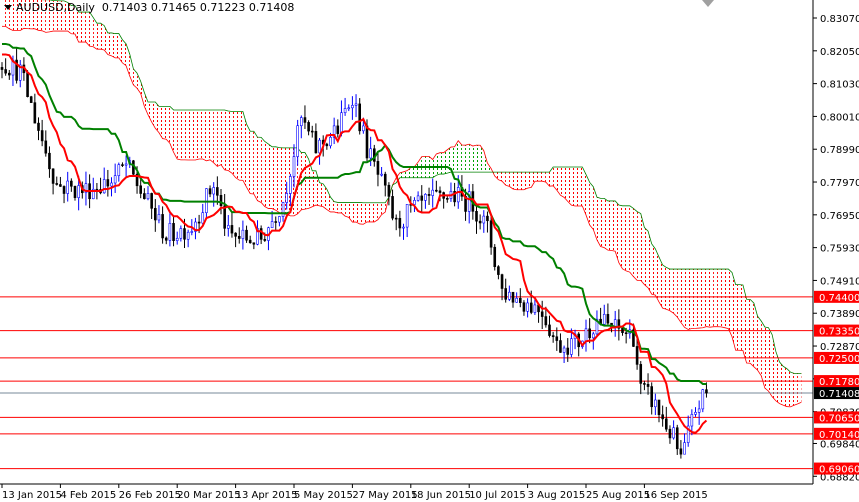 The width and height of the screenshot is (859, 502). What do you see at coordinates (839, 470) in the screenshot?
I see `price-level-label: 0.69060` at bounding box center [839, 470].